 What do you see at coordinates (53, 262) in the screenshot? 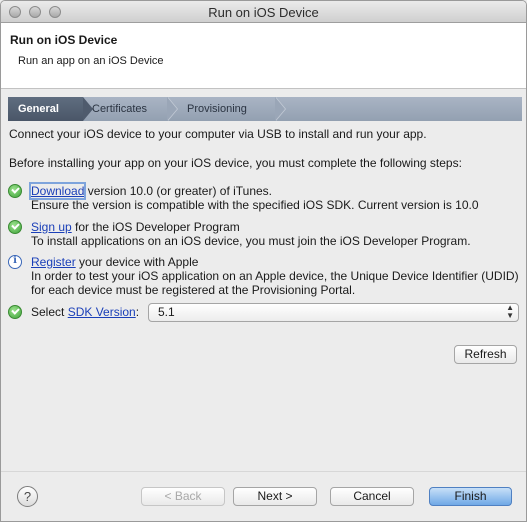
I see `register-link: Register` at bounding box center [53, 262].